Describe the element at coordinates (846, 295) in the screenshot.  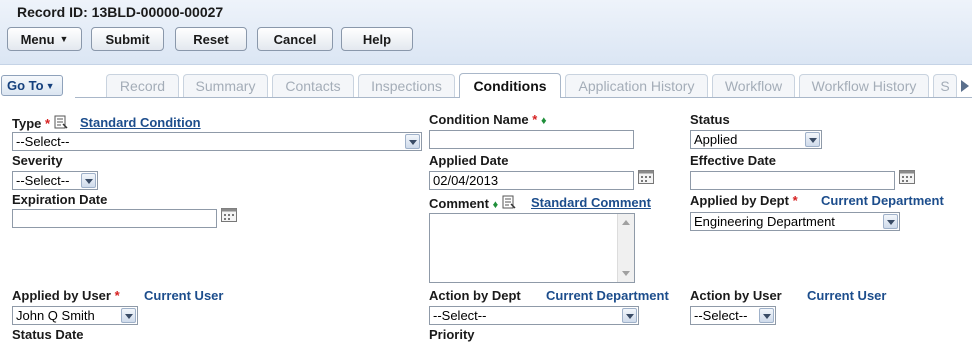
I see `action-by-current-user-link: Current User` at that location.